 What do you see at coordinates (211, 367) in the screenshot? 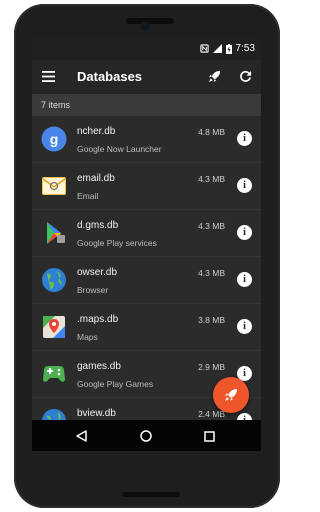
I see `db-size: 2.9 MB` at bounding box center [211, 367].